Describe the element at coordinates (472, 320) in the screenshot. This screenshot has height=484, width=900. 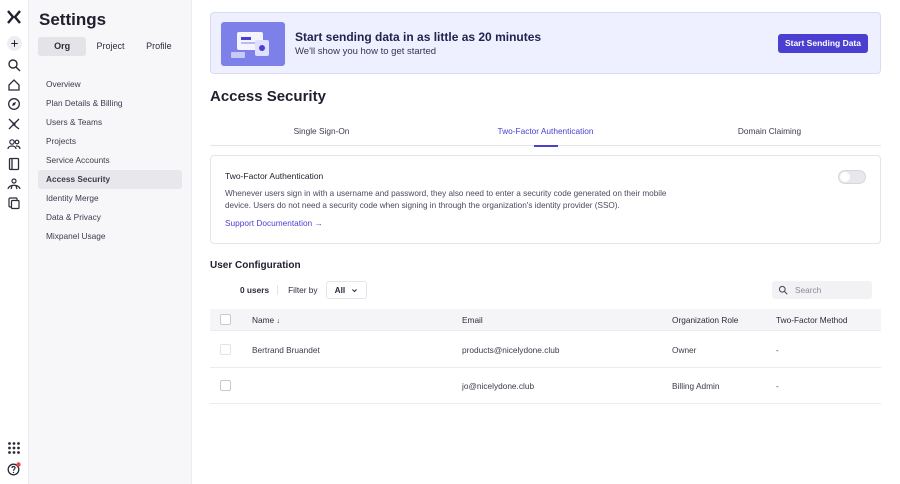
I see `column-email: Email` at that location.